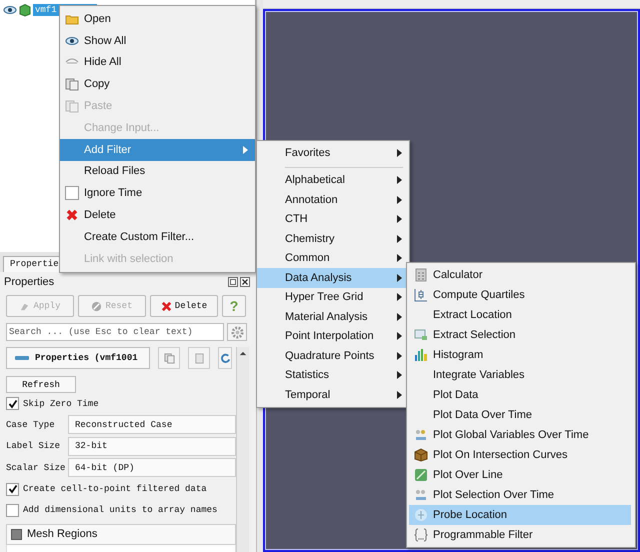 The height and width of the screenshot is (552, 640). What do you see at coordinates (520, 415) in the screenshot?
I see `menu-item: Plot Data Over Time` at bounding box center [520, 415].